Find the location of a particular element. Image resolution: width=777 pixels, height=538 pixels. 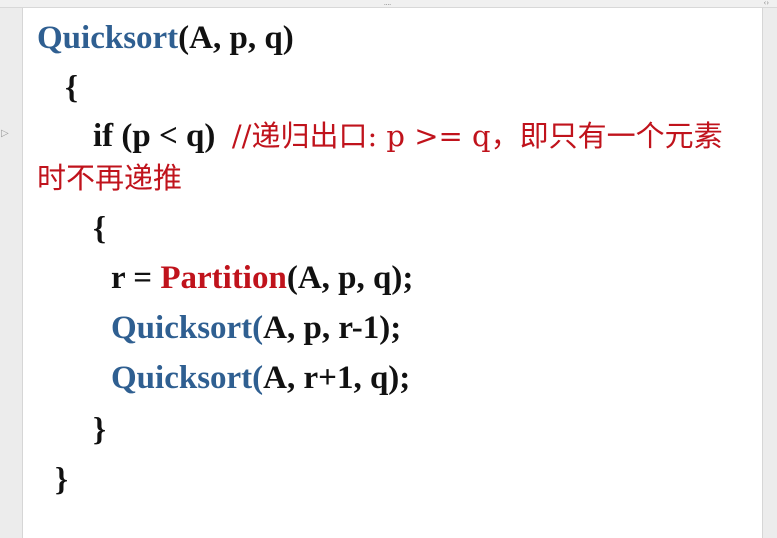

code-line-8: Quicksort(A, r+1, q); is located at coordinates (260, 378).